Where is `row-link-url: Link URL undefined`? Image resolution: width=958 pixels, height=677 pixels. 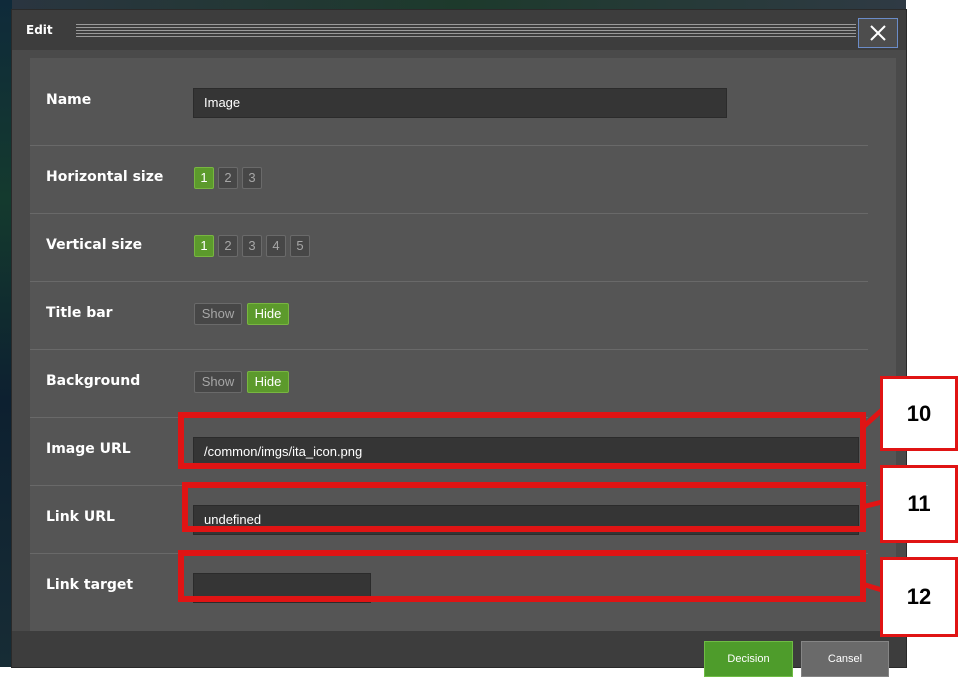 row-link-url: Link URL undefined is located at coordinates (449, 519).